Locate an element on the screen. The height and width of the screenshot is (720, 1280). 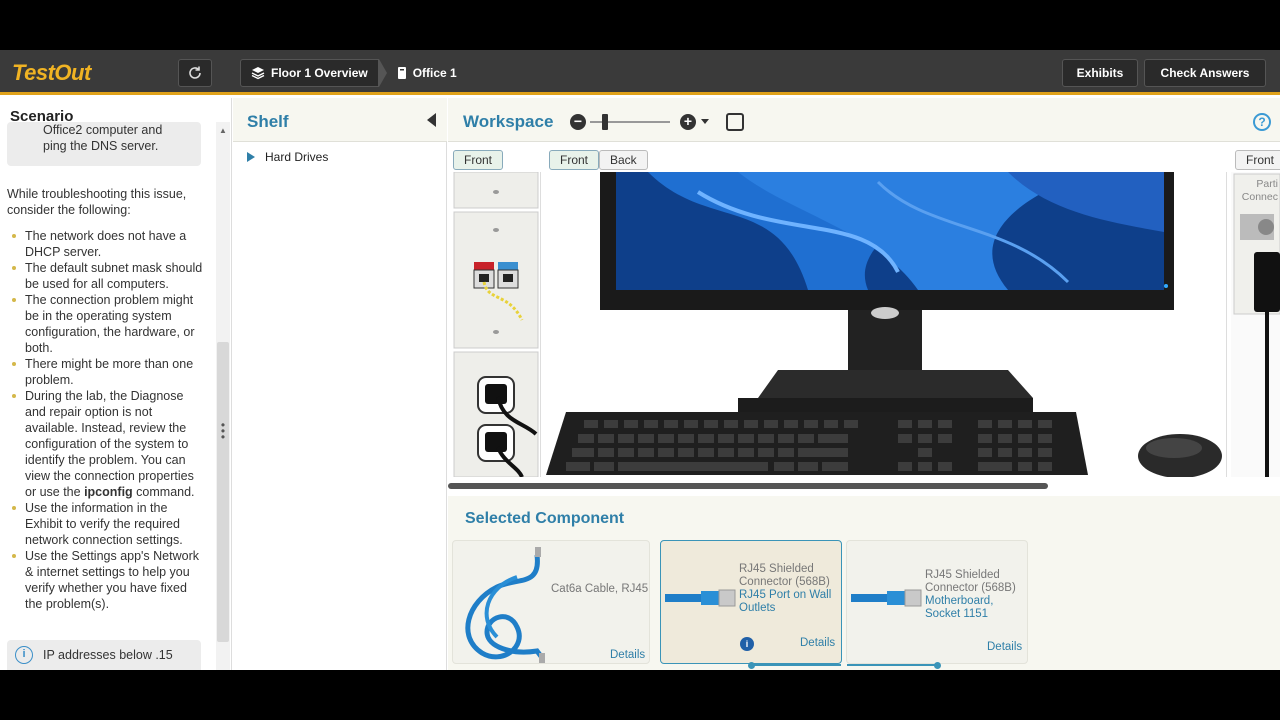
shelf-header: Shelf is located at coordinates (340, 120).